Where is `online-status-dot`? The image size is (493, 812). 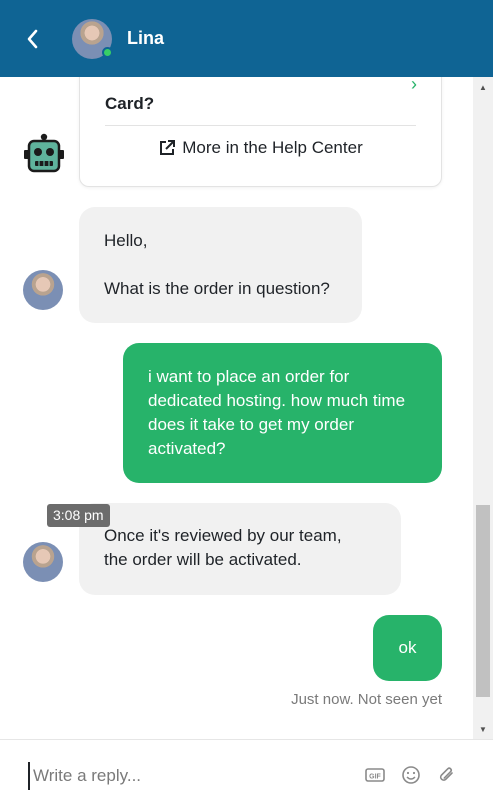 online-status-dot is located at coordinates (107, 52).